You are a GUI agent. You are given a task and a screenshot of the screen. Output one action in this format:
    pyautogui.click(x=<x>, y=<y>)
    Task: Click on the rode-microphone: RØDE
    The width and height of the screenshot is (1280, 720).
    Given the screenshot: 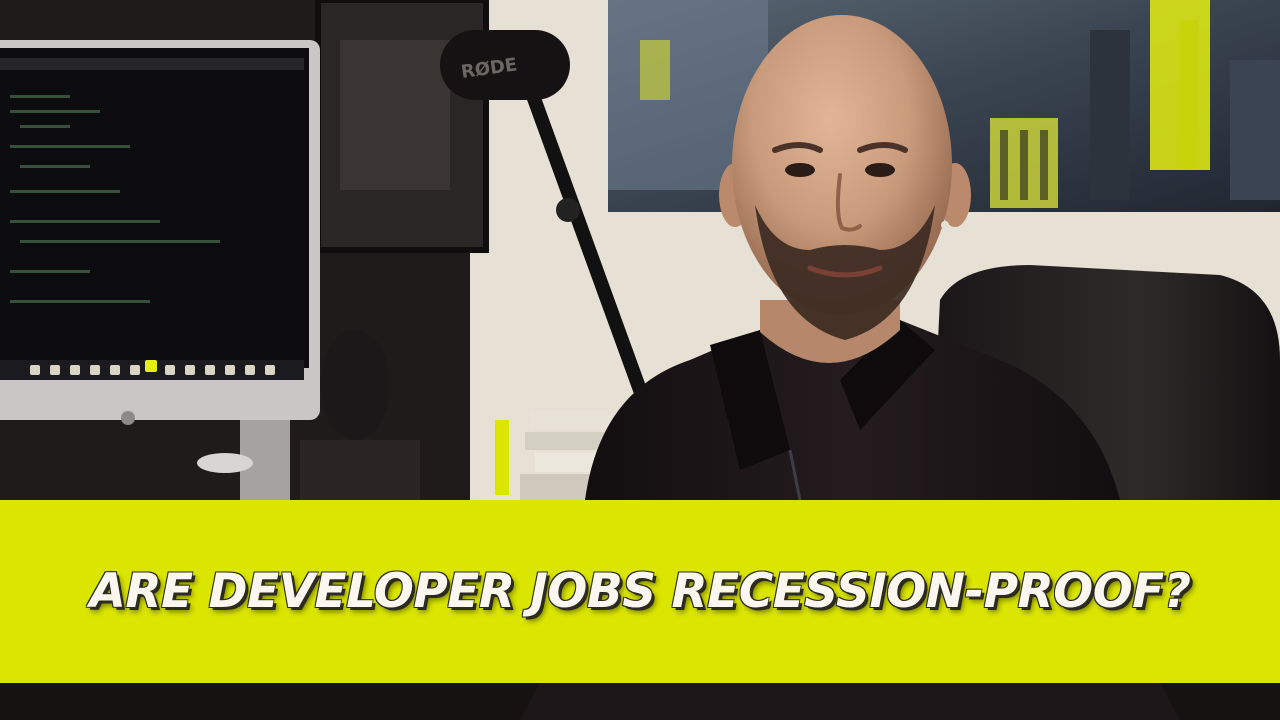 What is the action you would take?
    pyautogui.click(x=505, y=65)
    